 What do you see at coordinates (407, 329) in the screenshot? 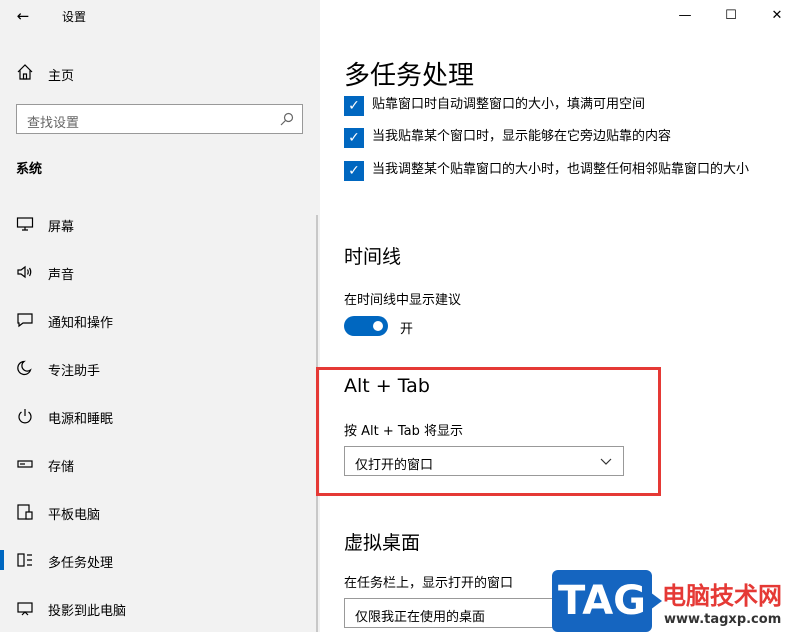
I see `toggle-state-label: 开` at bounding box center [407, 329].